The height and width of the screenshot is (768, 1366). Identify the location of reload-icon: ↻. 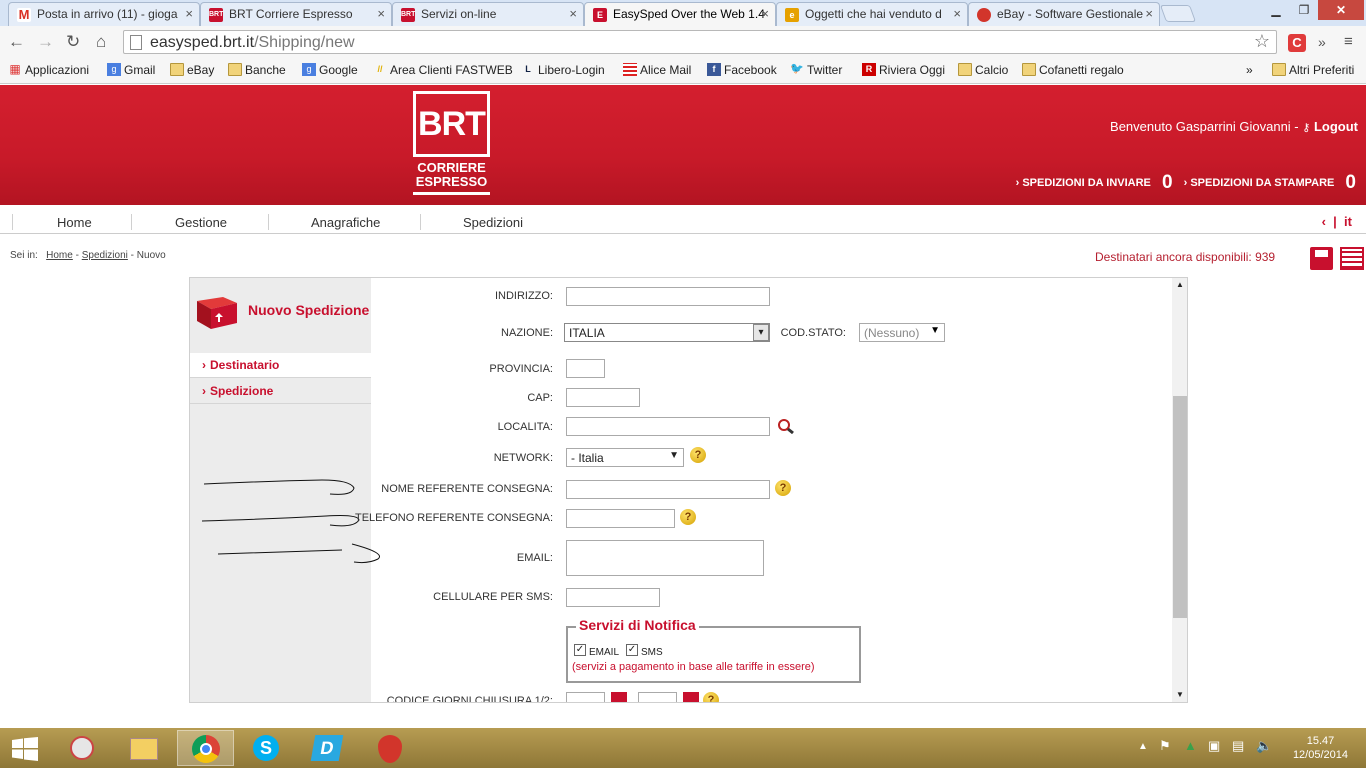
(73, 42).